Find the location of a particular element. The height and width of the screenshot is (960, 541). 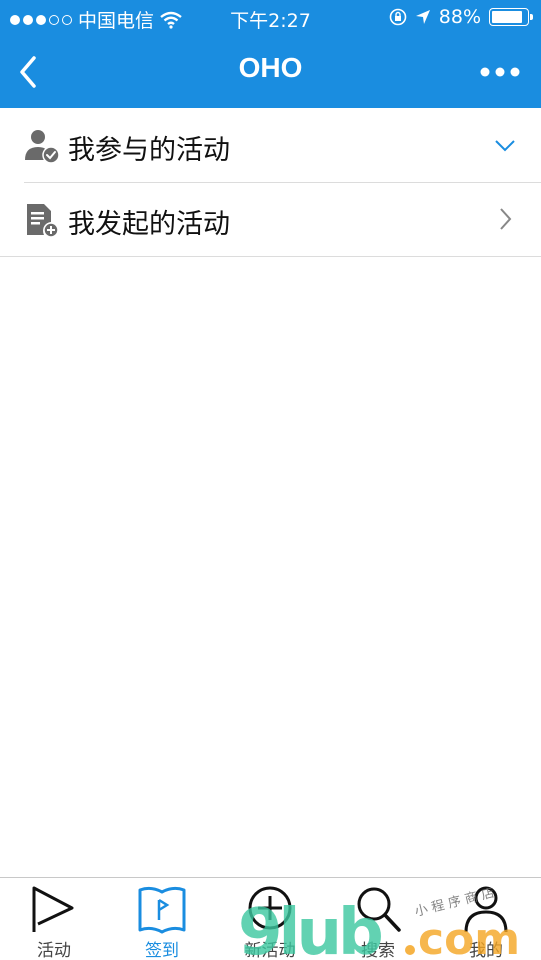

chevron-right-icon is located at coordinates (506, 219).